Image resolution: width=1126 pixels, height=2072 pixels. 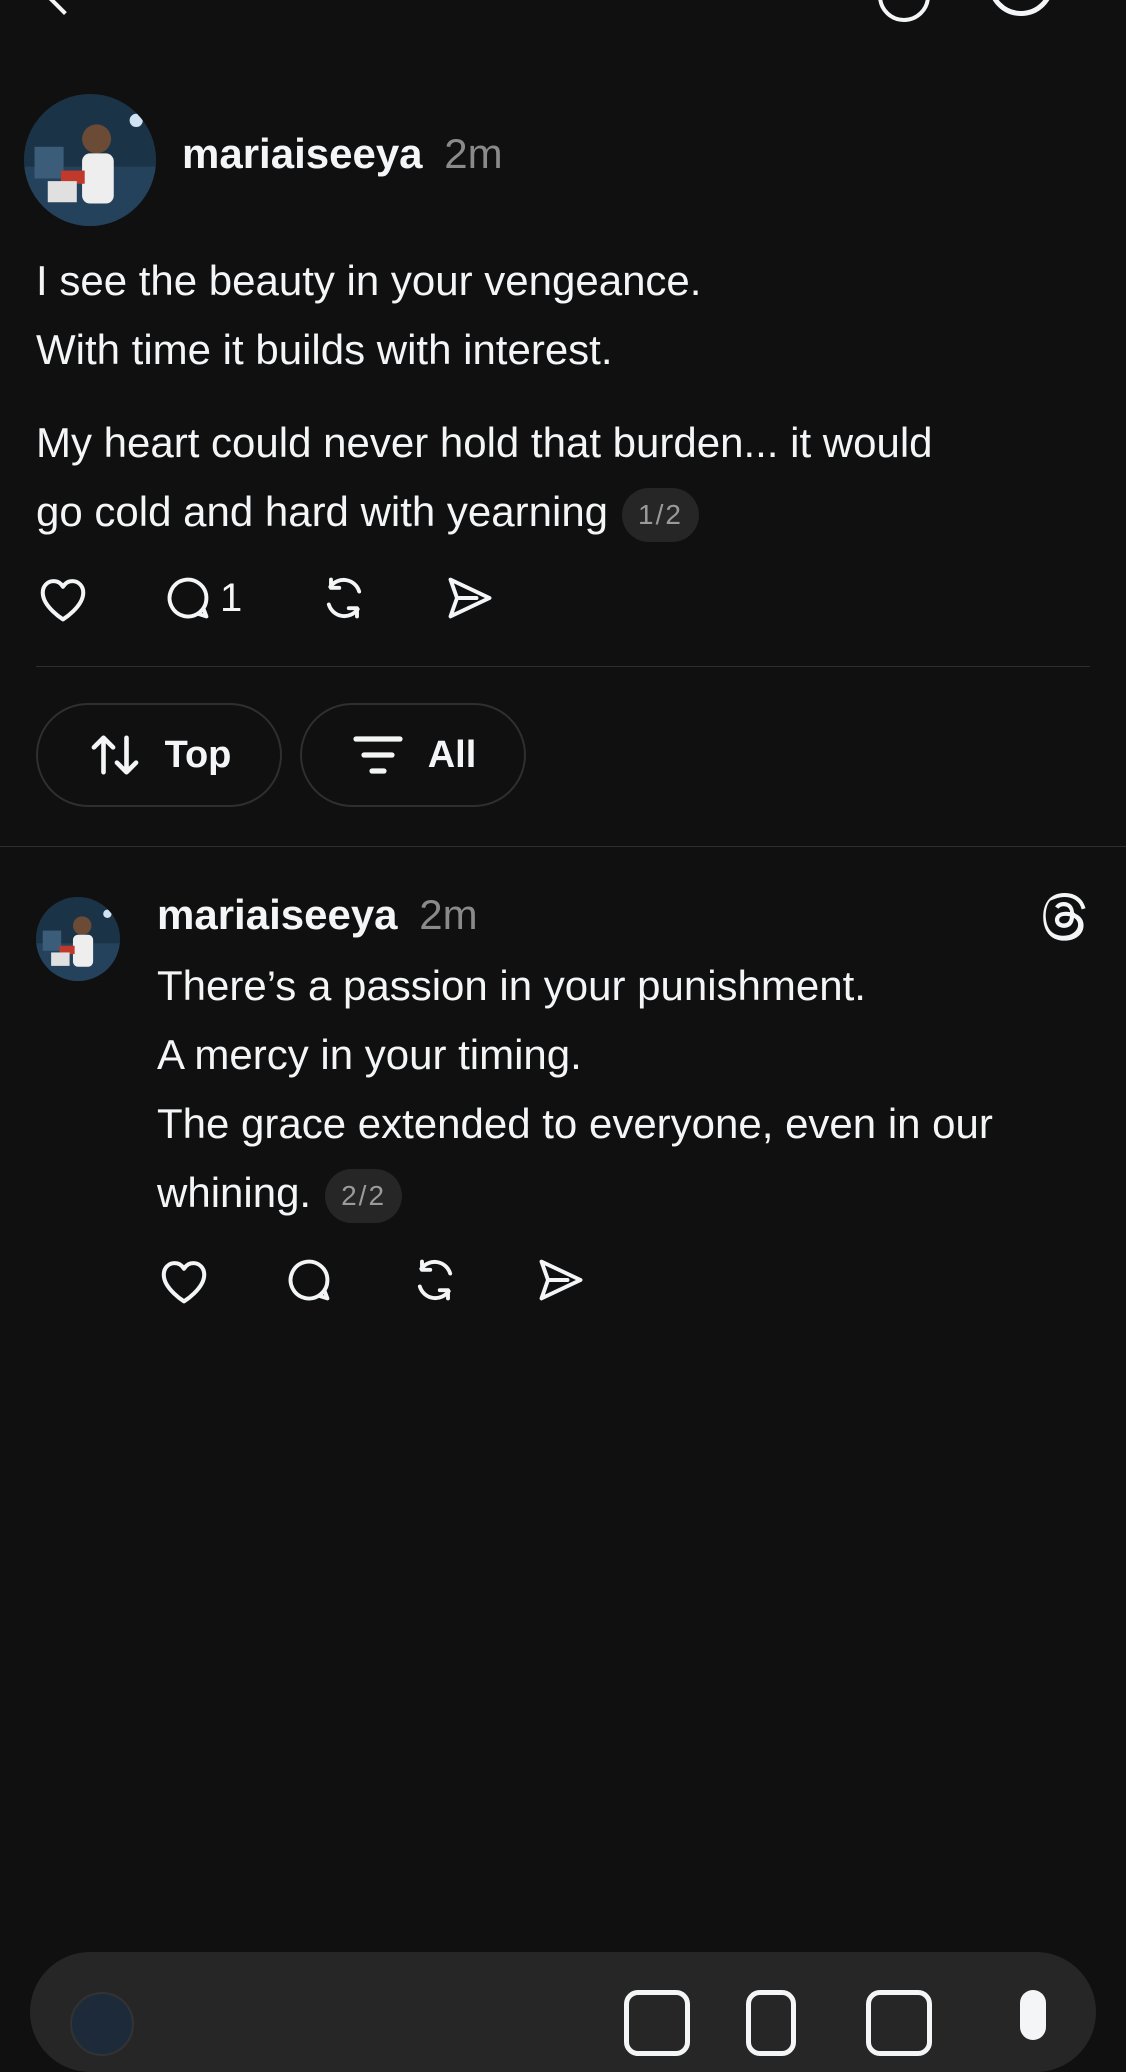 I want to click on post-header: mariaiseeya 2m, so click(x=342, y=154).